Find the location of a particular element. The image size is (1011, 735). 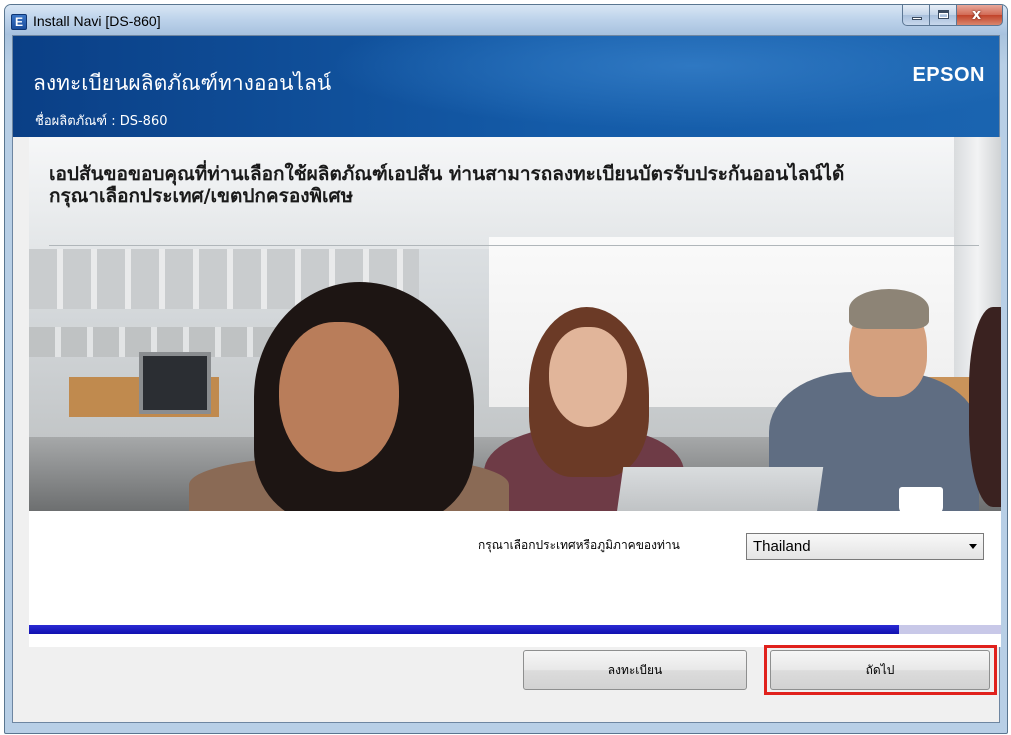

maximize-icon is located at coordinates (943, 14).